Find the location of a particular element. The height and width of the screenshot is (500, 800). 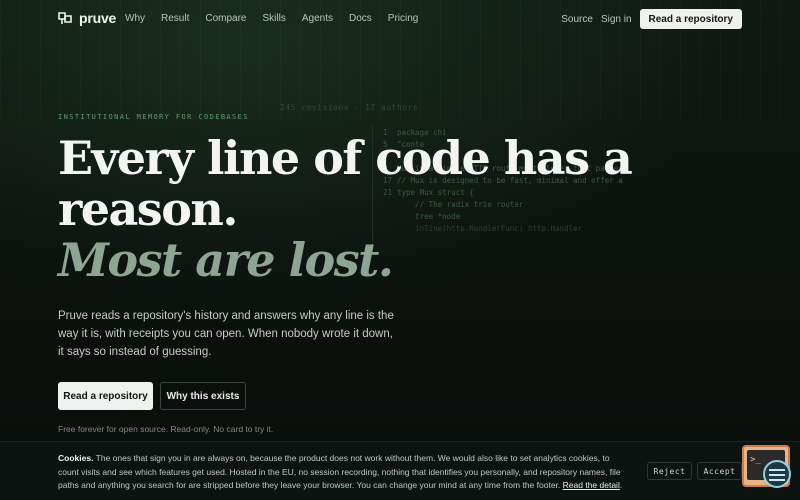

terminal-prompt-icon: >_ is located at coordinates (755, 460).